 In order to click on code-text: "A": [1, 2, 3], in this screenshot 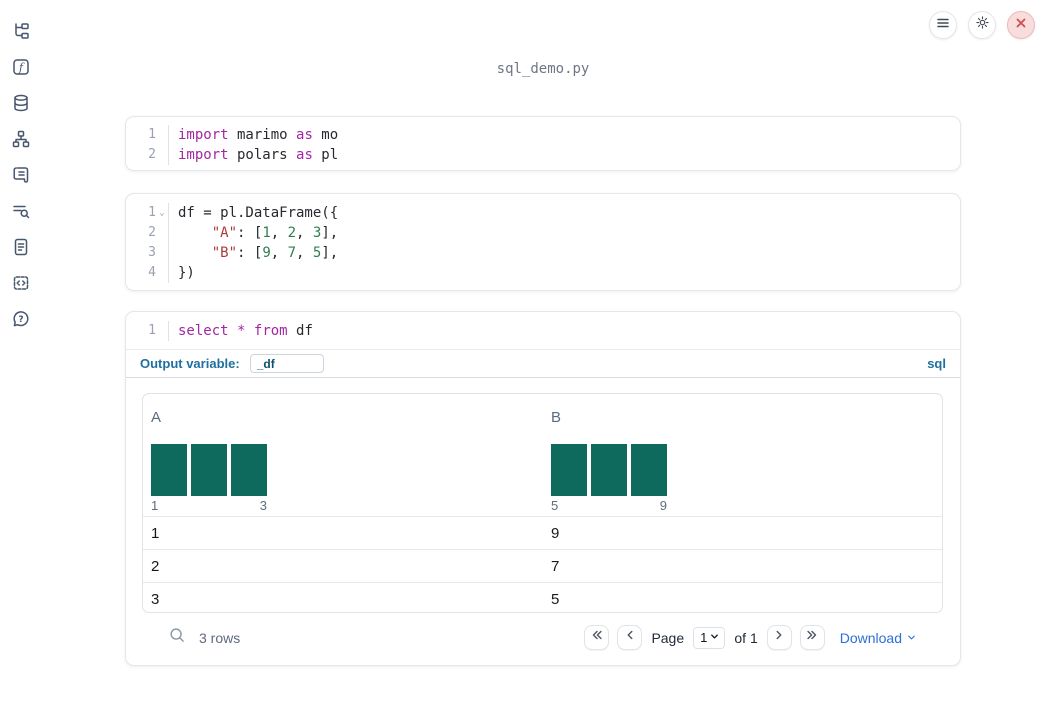, I will do `click(253, 233)`.